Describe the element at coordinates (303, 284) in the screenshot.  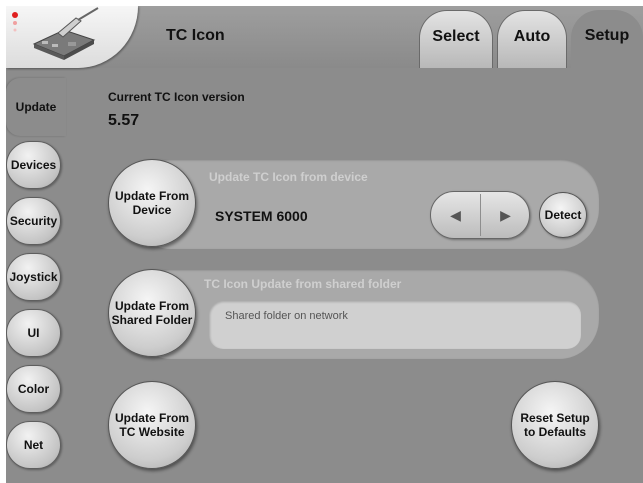
I see `folder-panel-heading: TC Icon Update from shared folder` at that location.